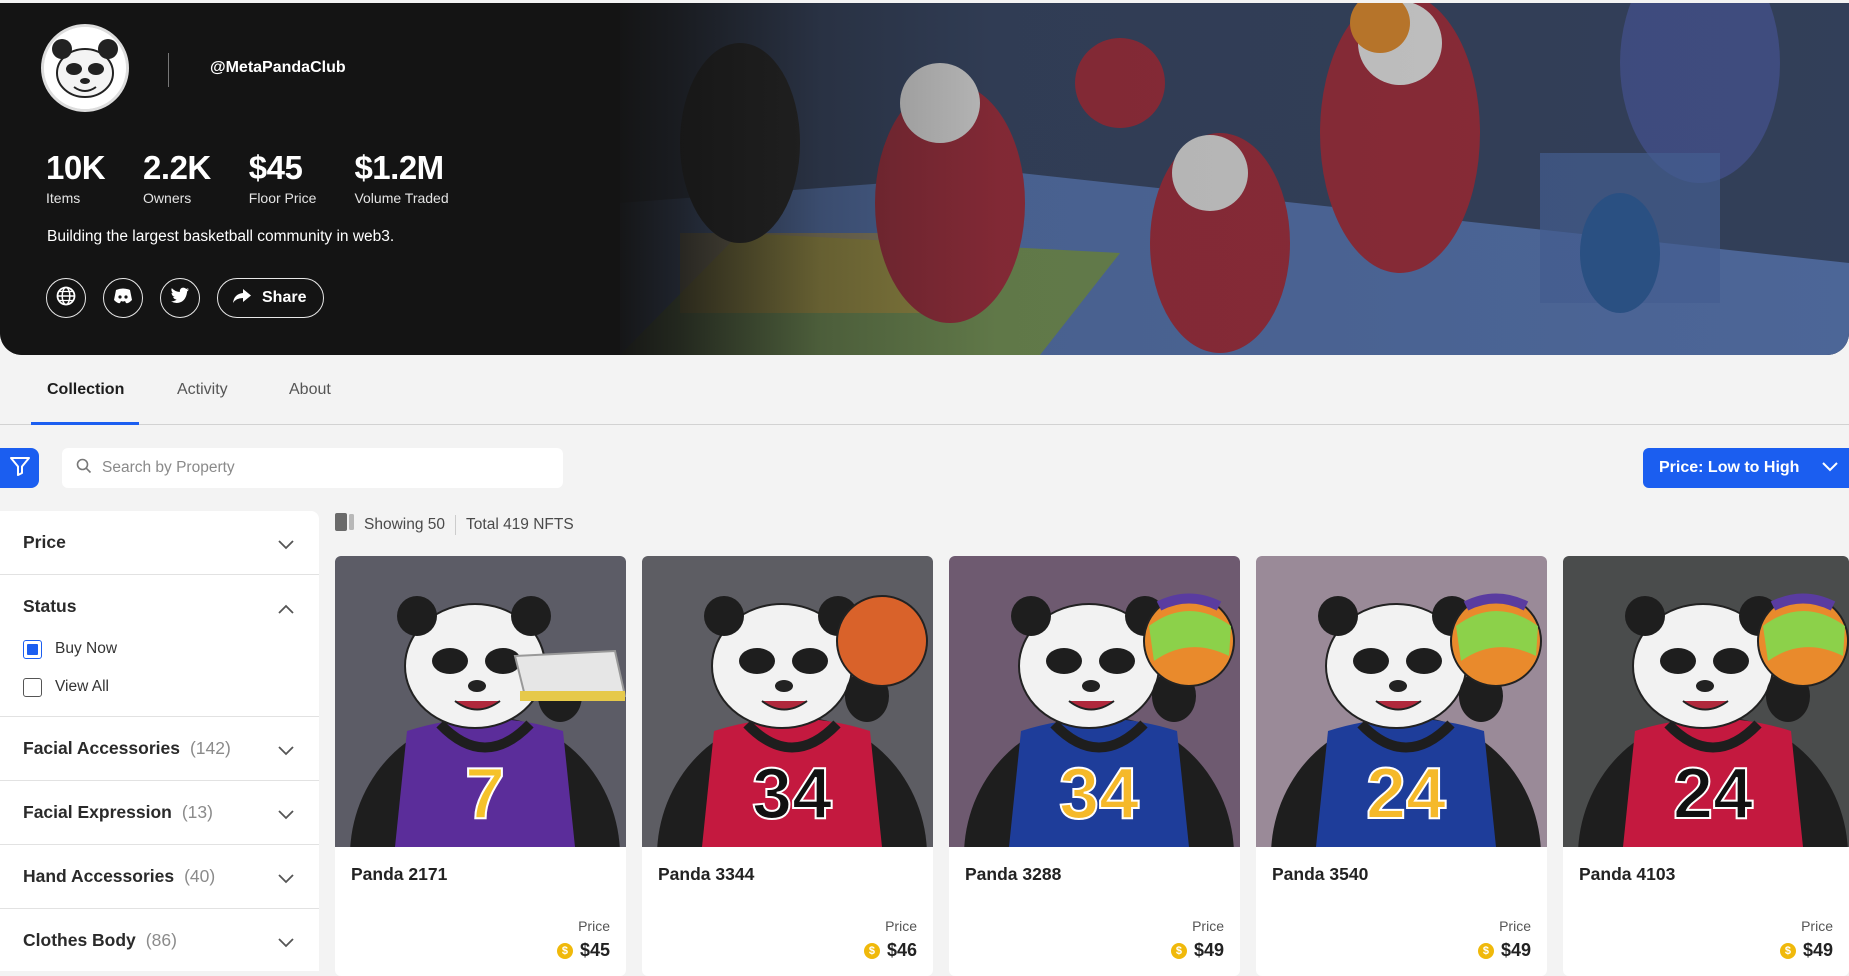 This screenshot has width=1849, height=976. I want to click on share-button: Share, so click(271, 298).